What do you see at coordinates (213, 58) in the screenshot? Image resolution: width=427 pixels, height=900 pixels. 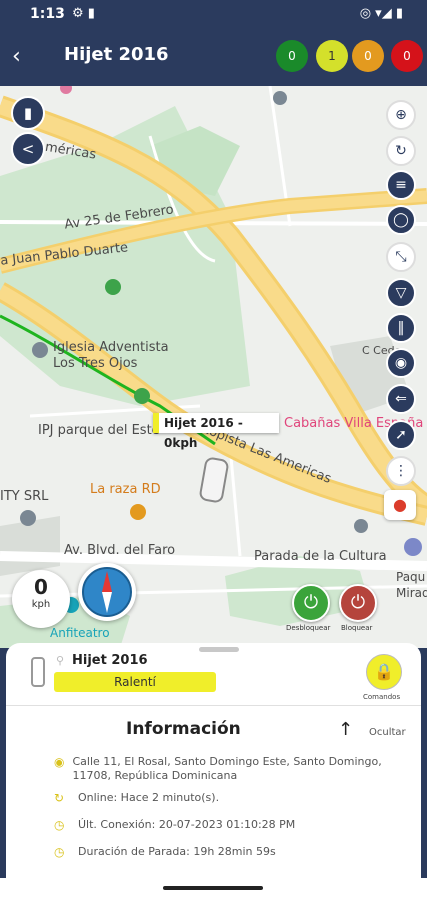 I see `app-bar: ‹ Hijet 2016 0 1 0 0` at bounding box center [213, 58].